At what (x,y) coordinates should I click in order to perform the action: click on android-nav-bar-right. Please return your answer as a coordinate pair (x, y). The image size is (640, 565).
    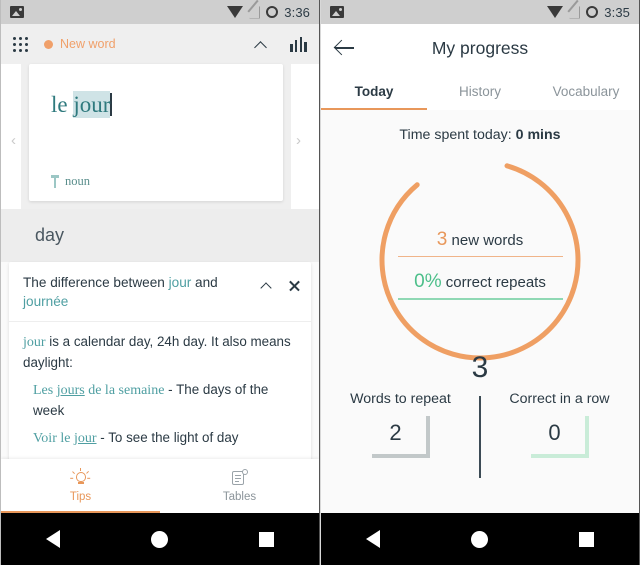
    Looking at the image, I should click on (480, 539).